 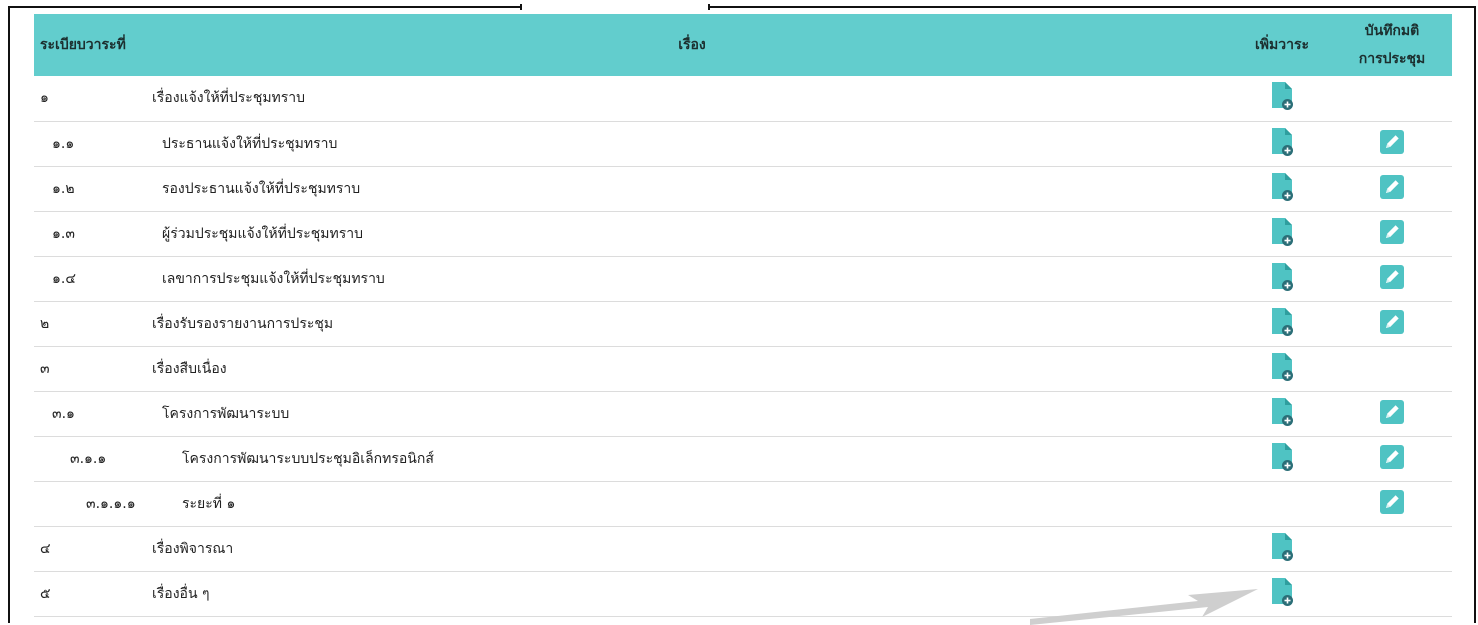 I want to click on agenda-title: โครงการพัฒนาระบบประชุมอิเล็กทรอนิกส์, so click(x=308, y=458).